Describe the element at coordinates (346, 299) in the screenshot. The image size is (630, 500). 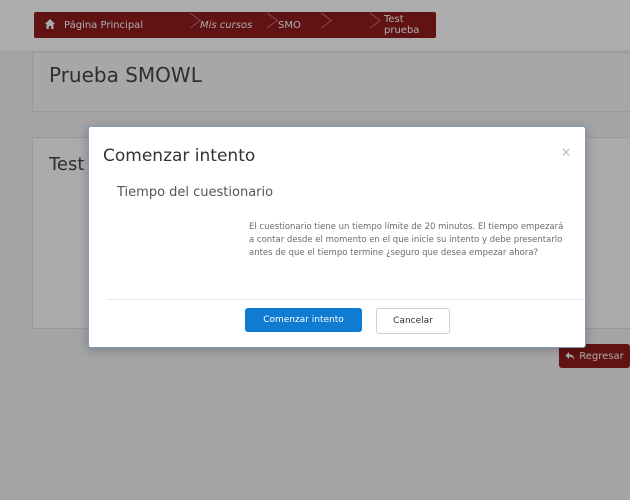
I see `modal-divider` at that location.